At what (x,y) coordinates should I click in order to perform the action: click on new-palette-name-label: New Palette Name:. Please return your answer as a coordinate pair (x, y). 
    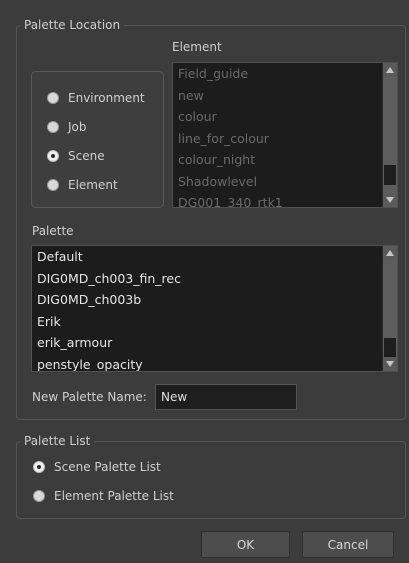
    Looking at the image, I should click on (89, 397).